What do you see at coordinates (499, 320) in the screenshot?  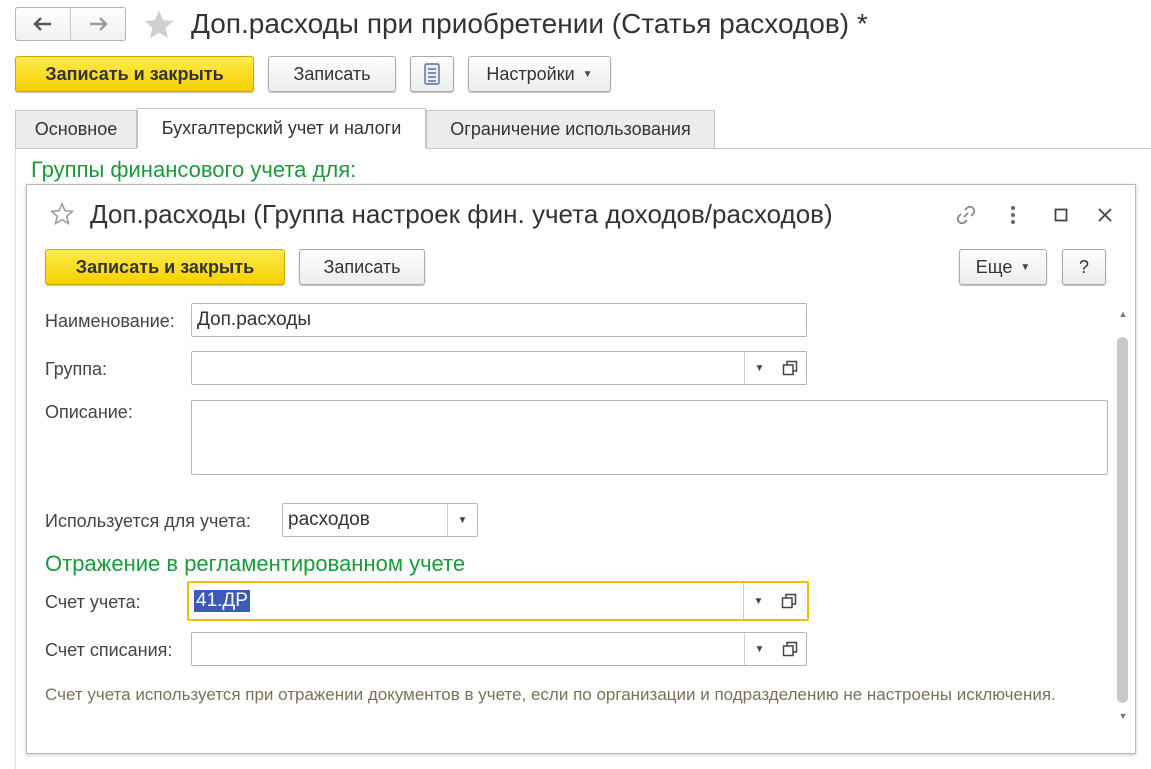 I see `name-input: Доп.расходы` at bounding box center [499, 320].